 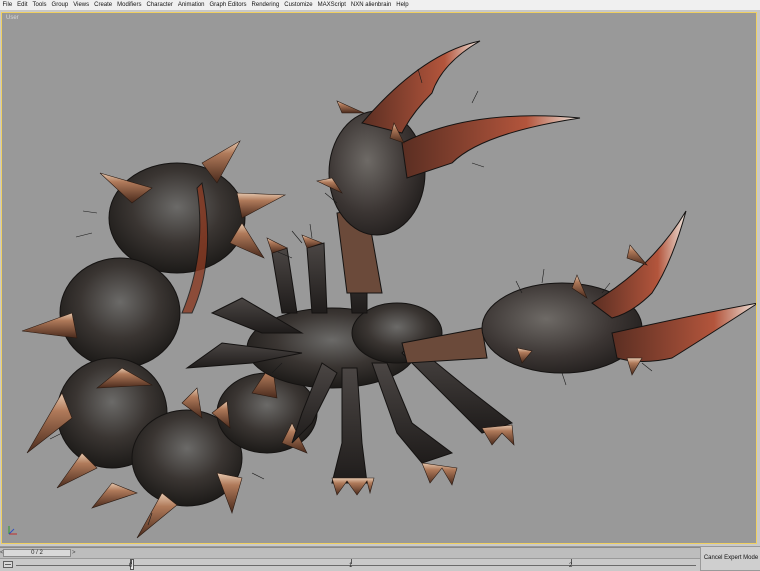 I want to click on time-slider-bar: < 0 / 2 >, so click(x=350, y=552).